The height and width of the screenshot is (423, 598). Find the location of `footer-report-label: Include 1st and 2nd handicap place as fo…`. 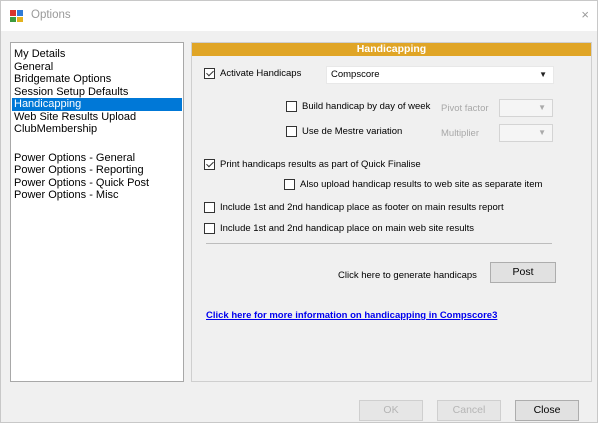

footer-report-label: Include 1st and 2nd handicap place as fo… is located at coordinates (362, 207).